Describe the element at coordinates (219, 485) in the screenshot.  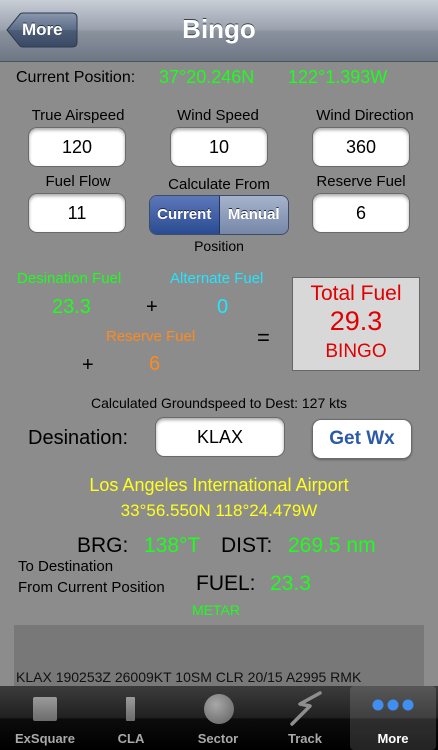
I see `airport-name: Los Angeles International Airport` at that location.